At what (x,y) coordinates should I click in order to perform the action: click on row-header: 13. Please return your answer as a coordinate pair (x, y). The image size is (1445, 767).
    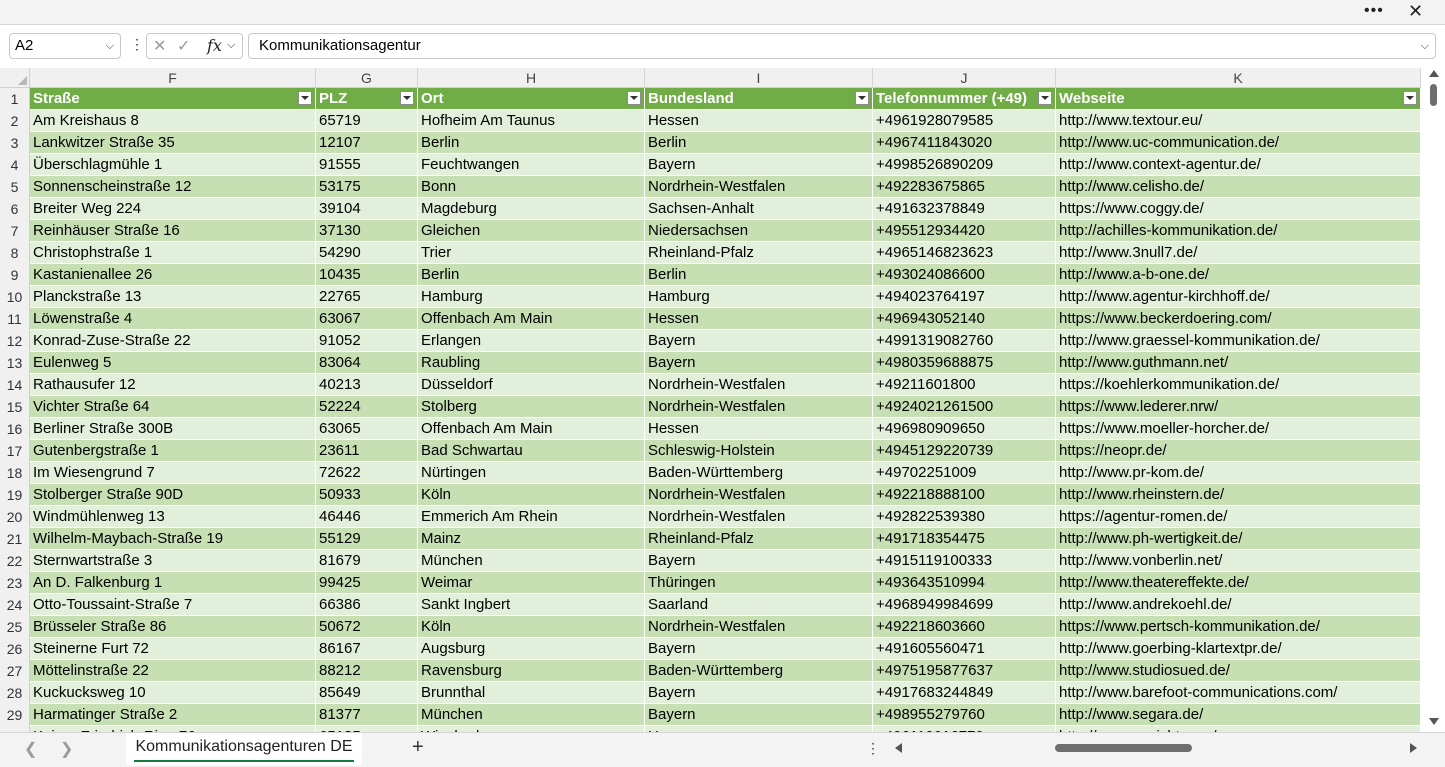
    Looking at the image, I should click on (15, 363).